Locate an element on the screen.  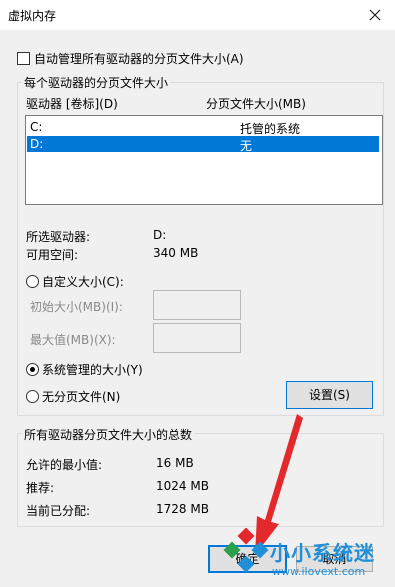
drives-group-legend: 每个驱动器的分页文件大小 is located at coordinates (96, 82).